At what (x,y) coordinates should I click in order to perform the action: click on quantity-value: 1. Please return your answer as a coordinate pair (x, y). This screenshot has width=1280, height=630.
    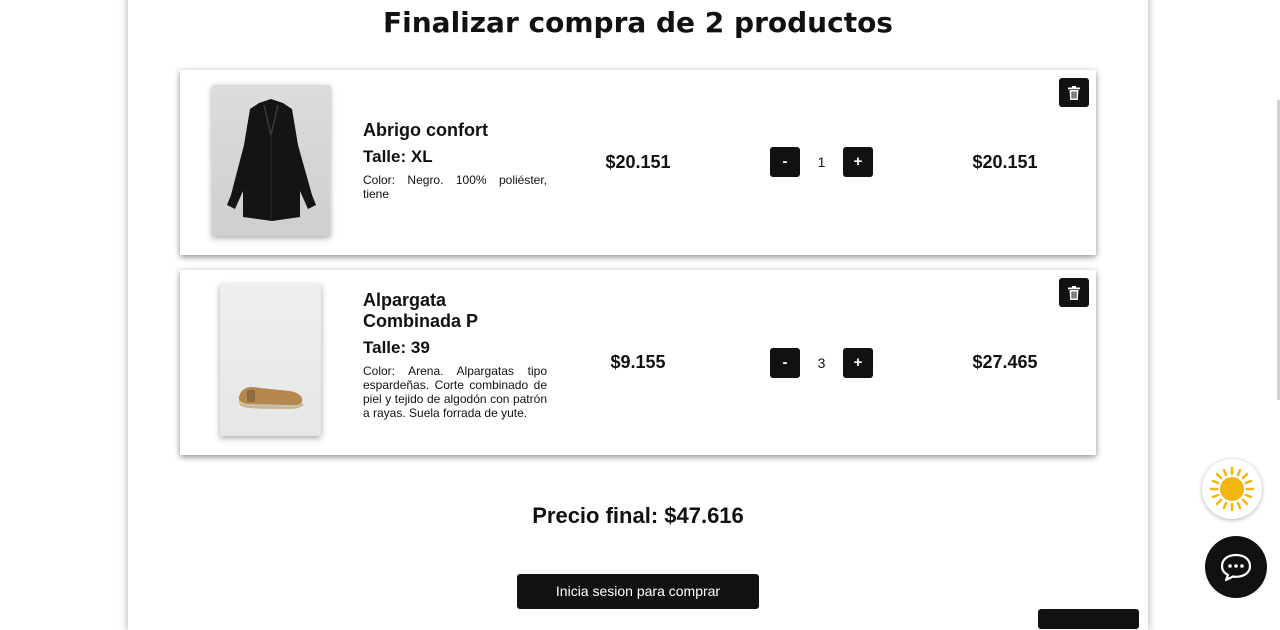
    Looking at the image, I should click on (821, 162).